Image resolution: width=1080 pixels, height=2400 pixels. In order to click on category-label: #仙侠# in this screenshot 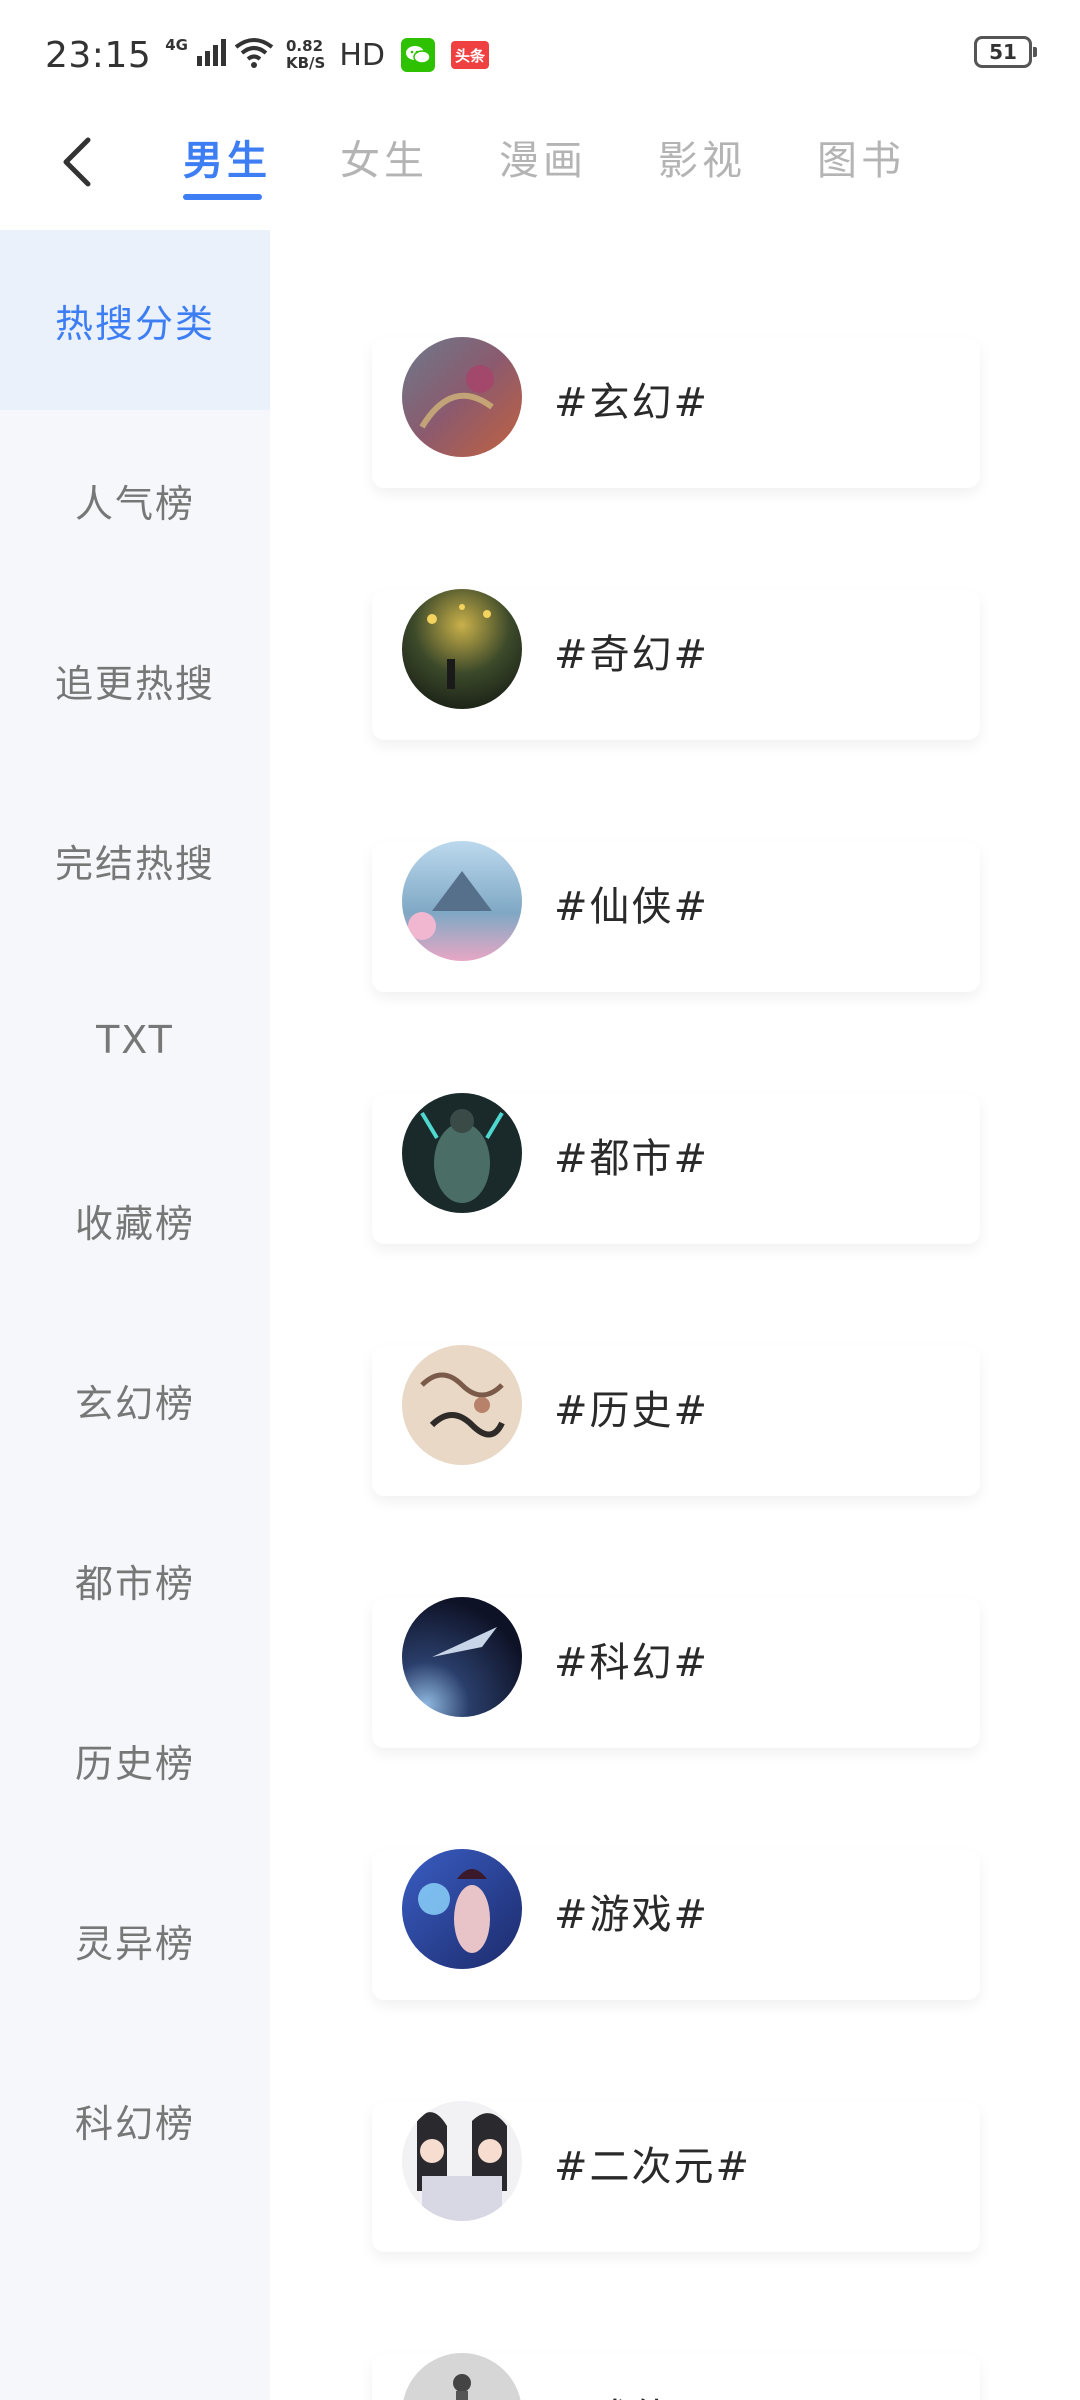, I will do `click(632, 907)`.